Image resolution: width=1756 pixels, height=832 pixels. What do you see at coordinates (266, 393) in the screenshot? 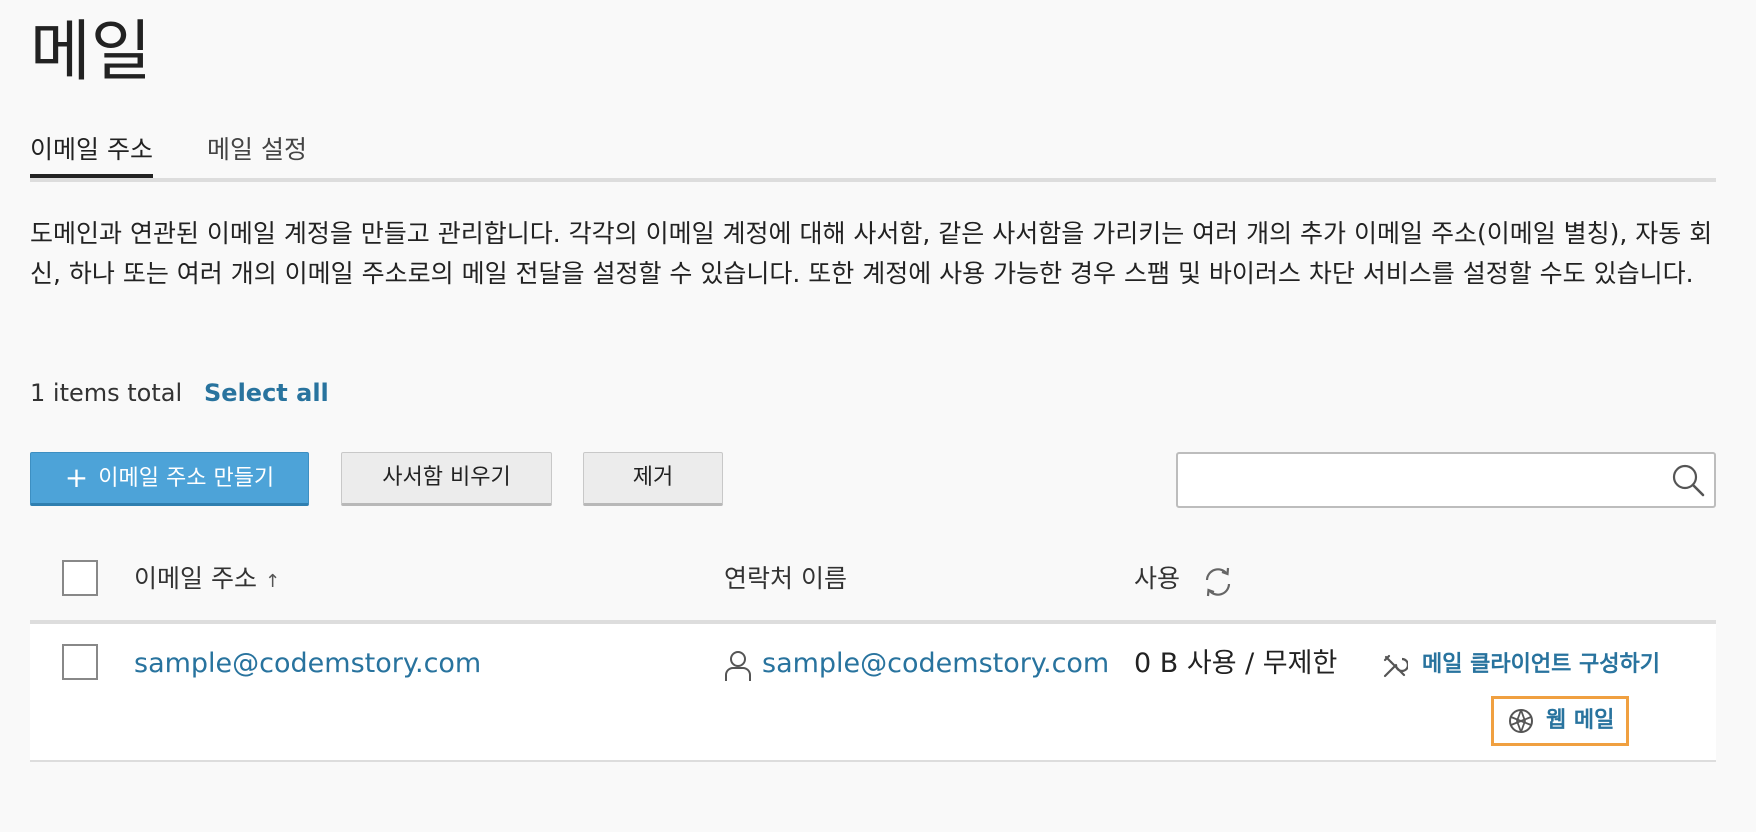
I see `select-all-link: Select all` at bounding box center [266, 393].